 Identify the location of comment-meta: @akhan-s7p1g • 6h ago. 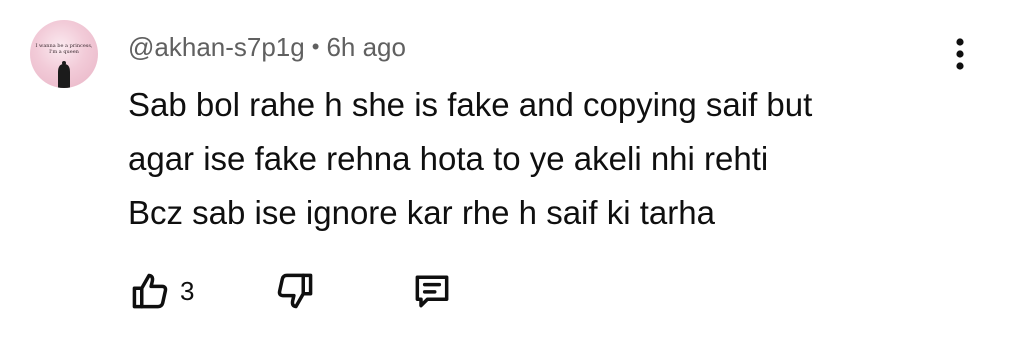
(267, 47).